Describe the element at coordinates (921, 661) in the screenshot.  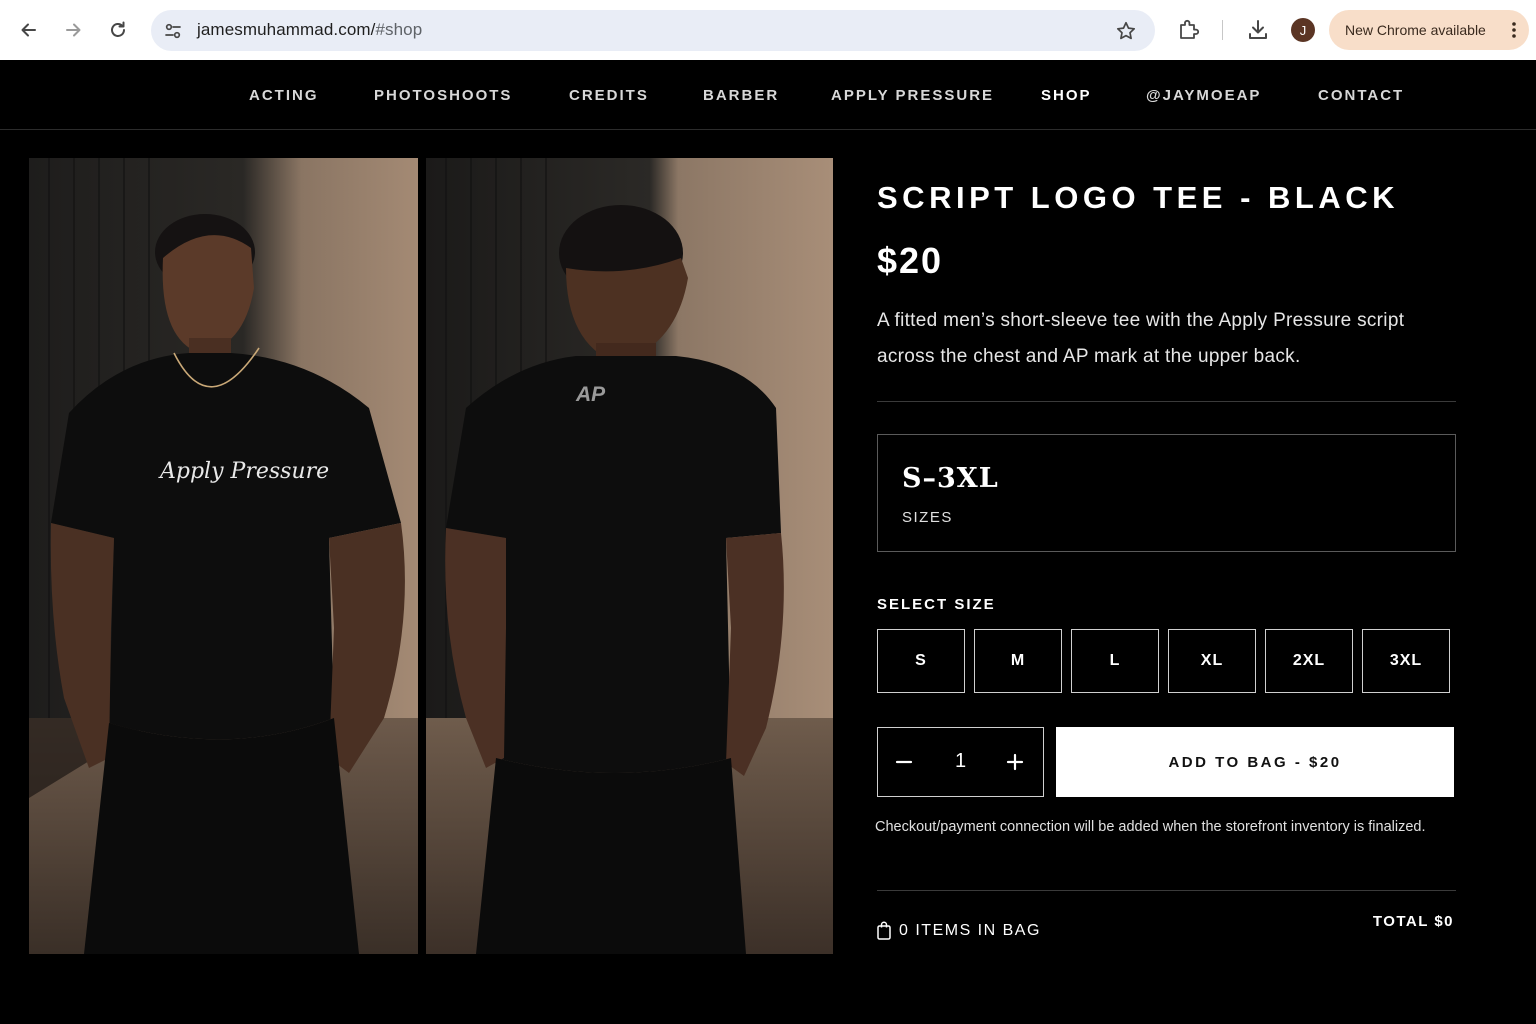
I see `size-button-s: S` at that location.